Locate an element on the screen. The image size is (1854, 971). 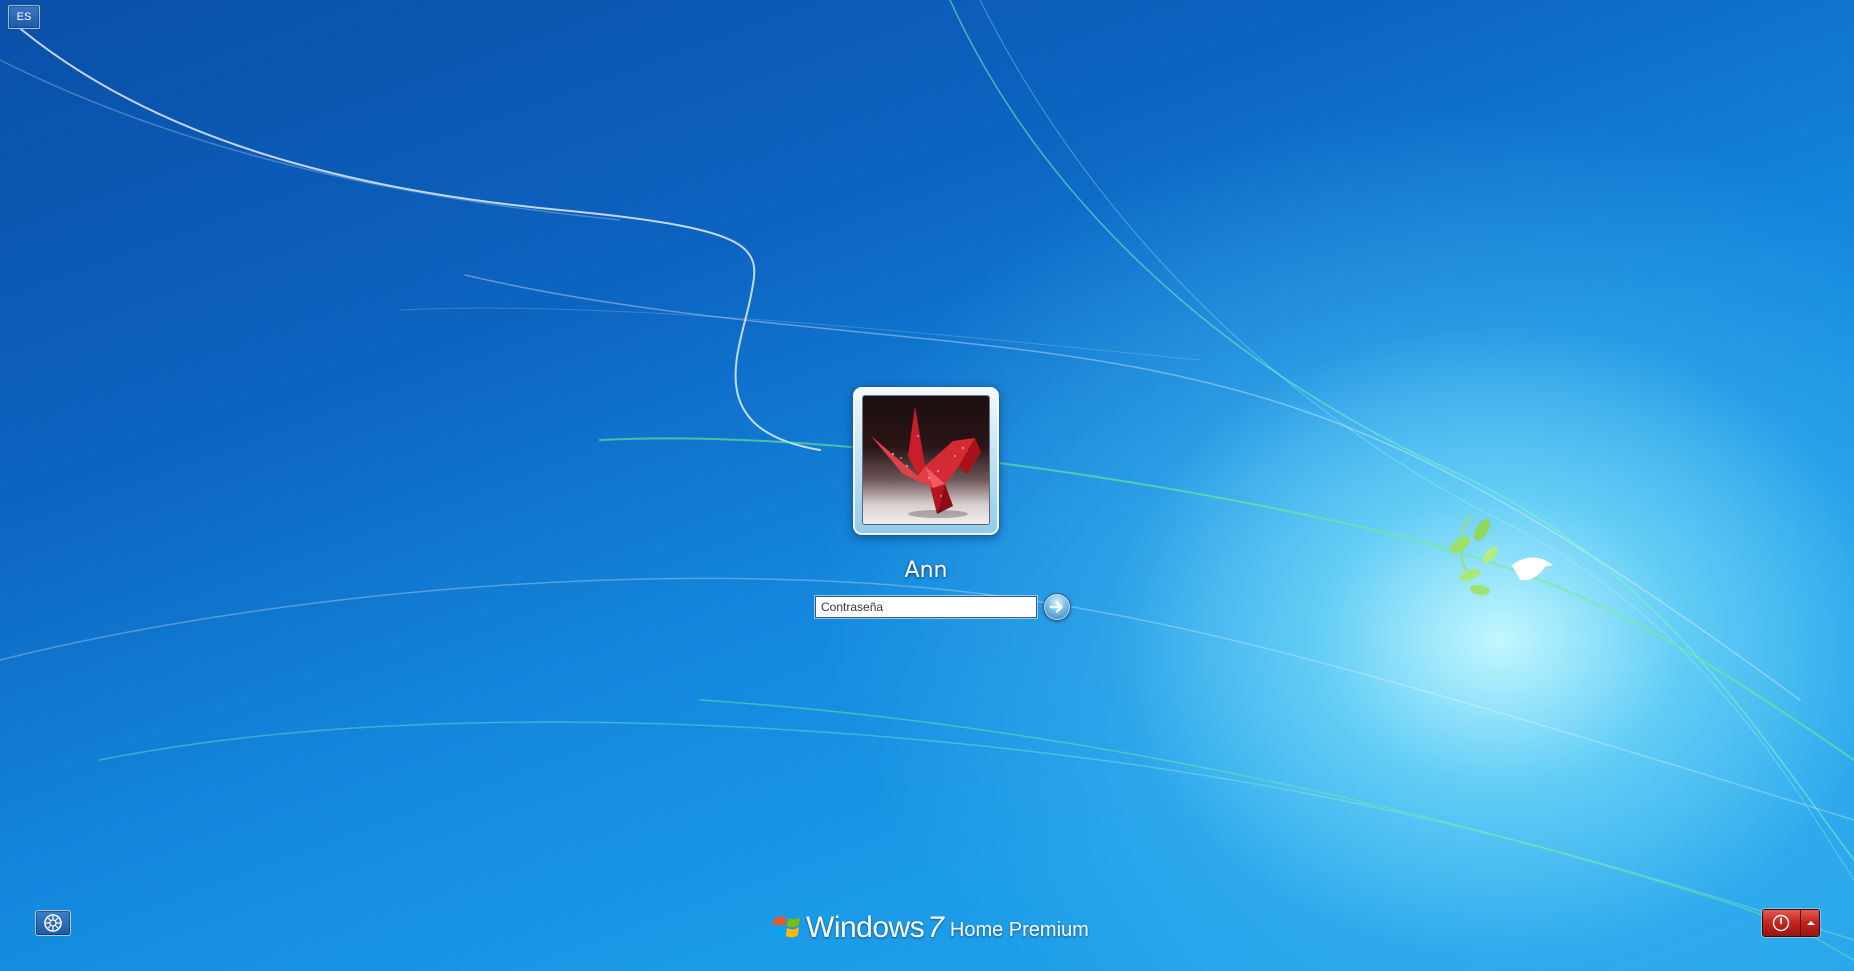
submit-login-button is located at coordinates (1057, 607).